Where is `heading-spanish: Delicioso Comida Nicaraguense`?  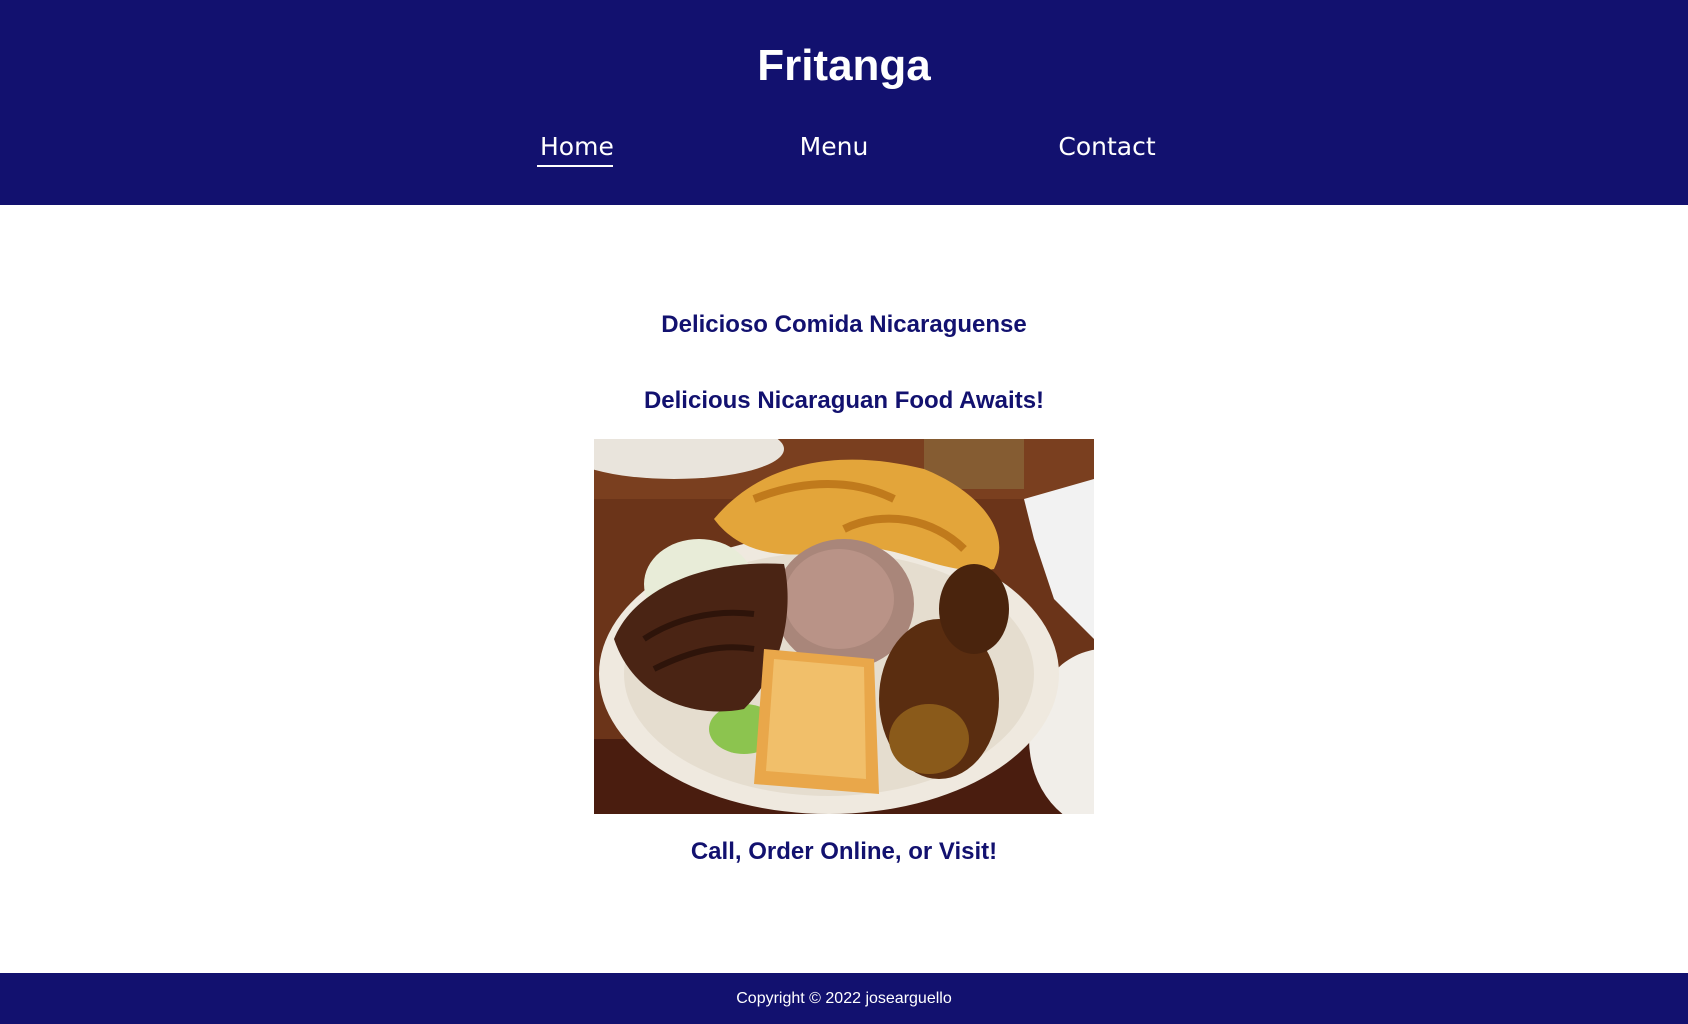 heading-spanish: Delicioso Comida Nicaraguense is located at coordinates (844, 324).